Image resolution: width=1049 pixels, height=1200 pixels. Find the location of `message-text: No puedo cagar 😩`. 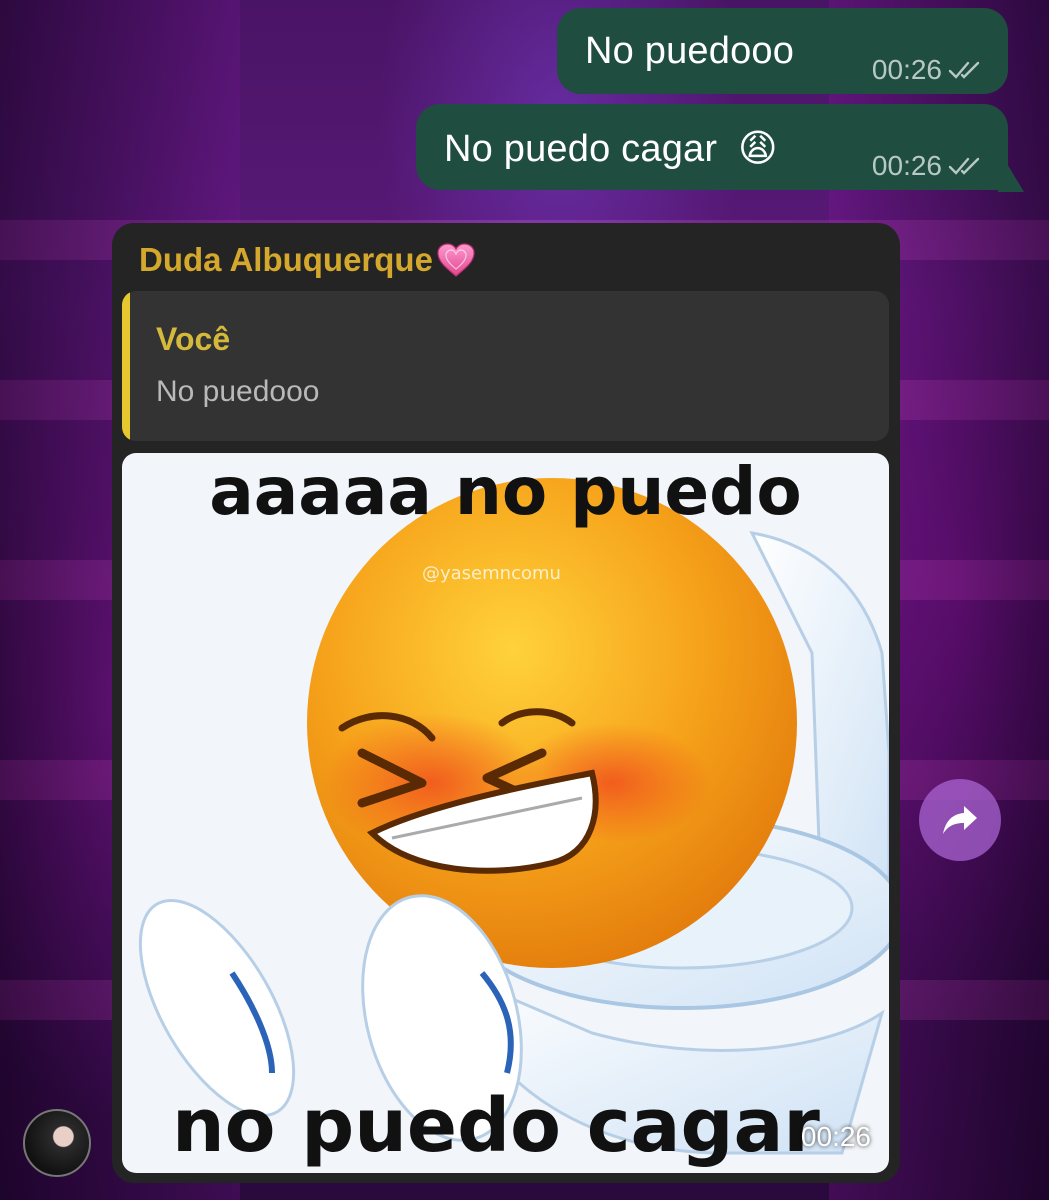

message-text: No puedo cagar 😩 is located at coordinates (611, 149).